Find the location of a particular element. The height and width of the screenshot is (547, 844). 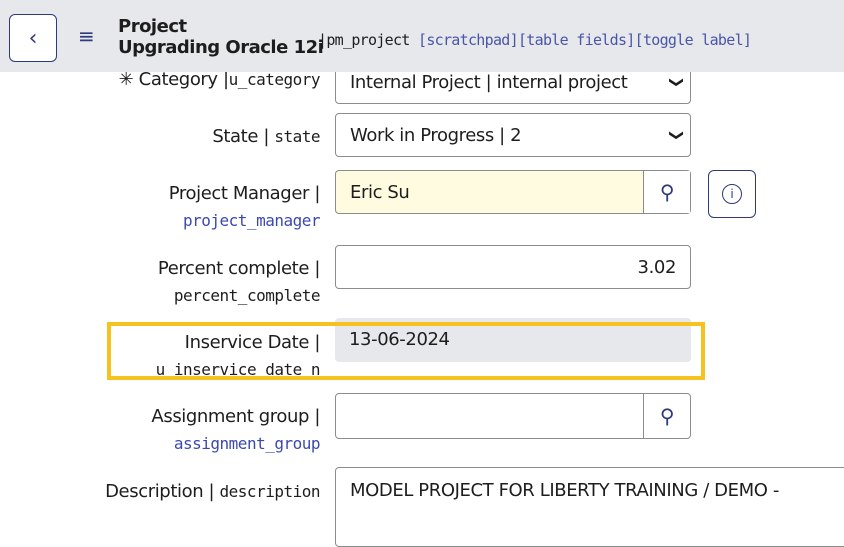

toggle-label-link: [toggle label] is located at coordinates (693, 40).